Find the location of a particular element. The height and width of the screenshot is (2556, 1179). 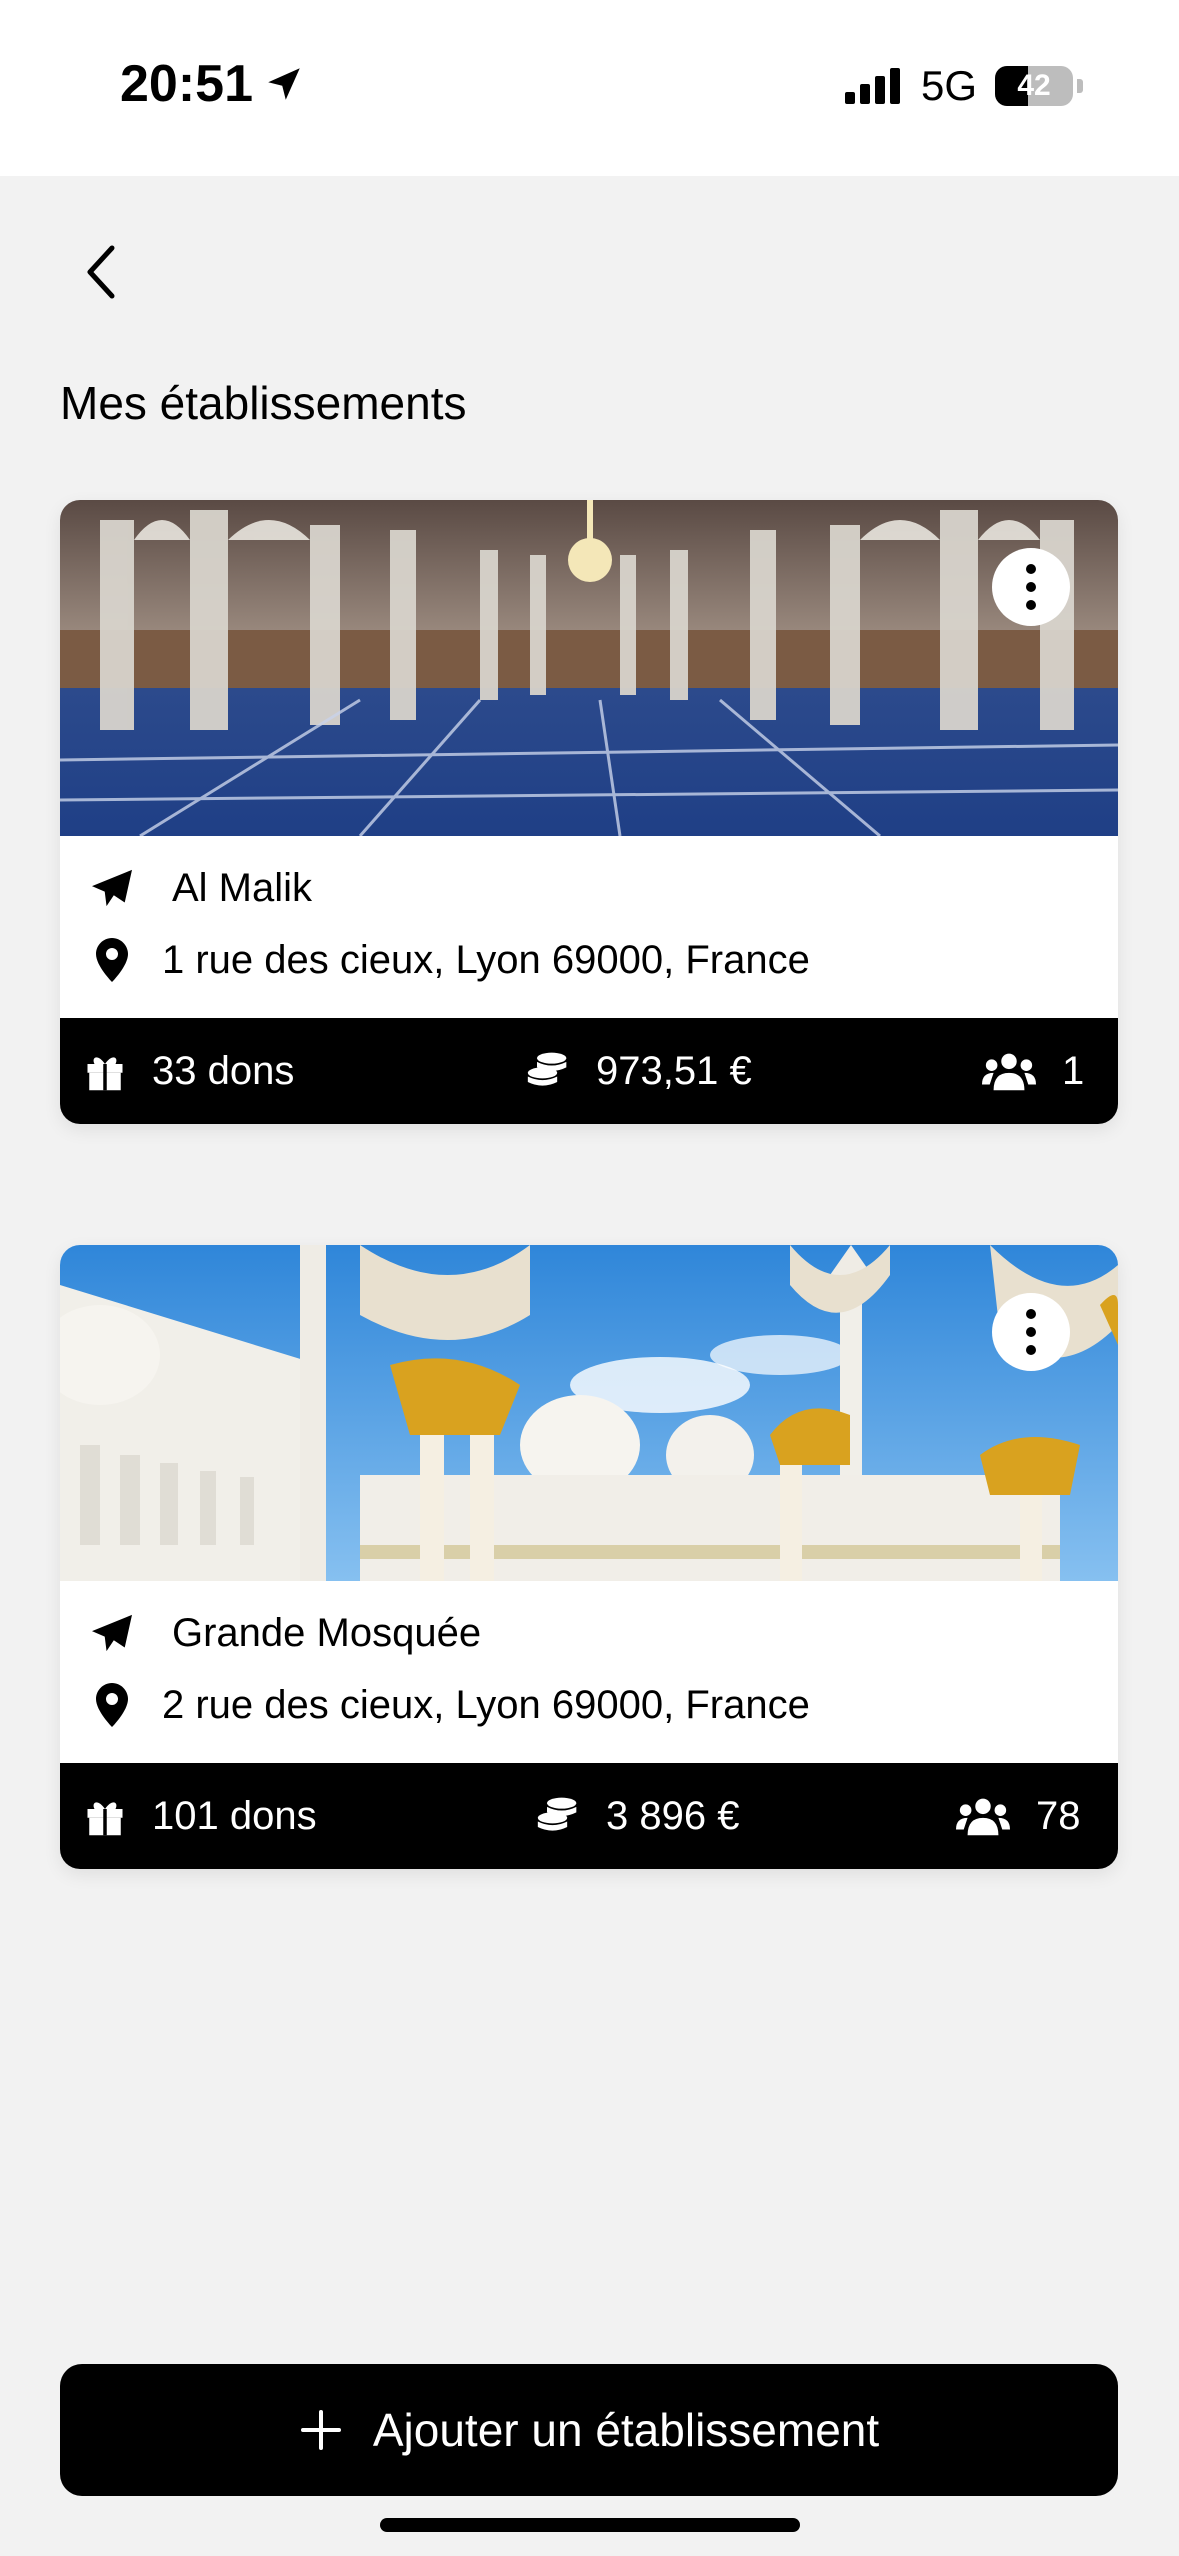

address-row: 1 rue des cieux, Lyon 69000, France is located at coordinates (446, 960).